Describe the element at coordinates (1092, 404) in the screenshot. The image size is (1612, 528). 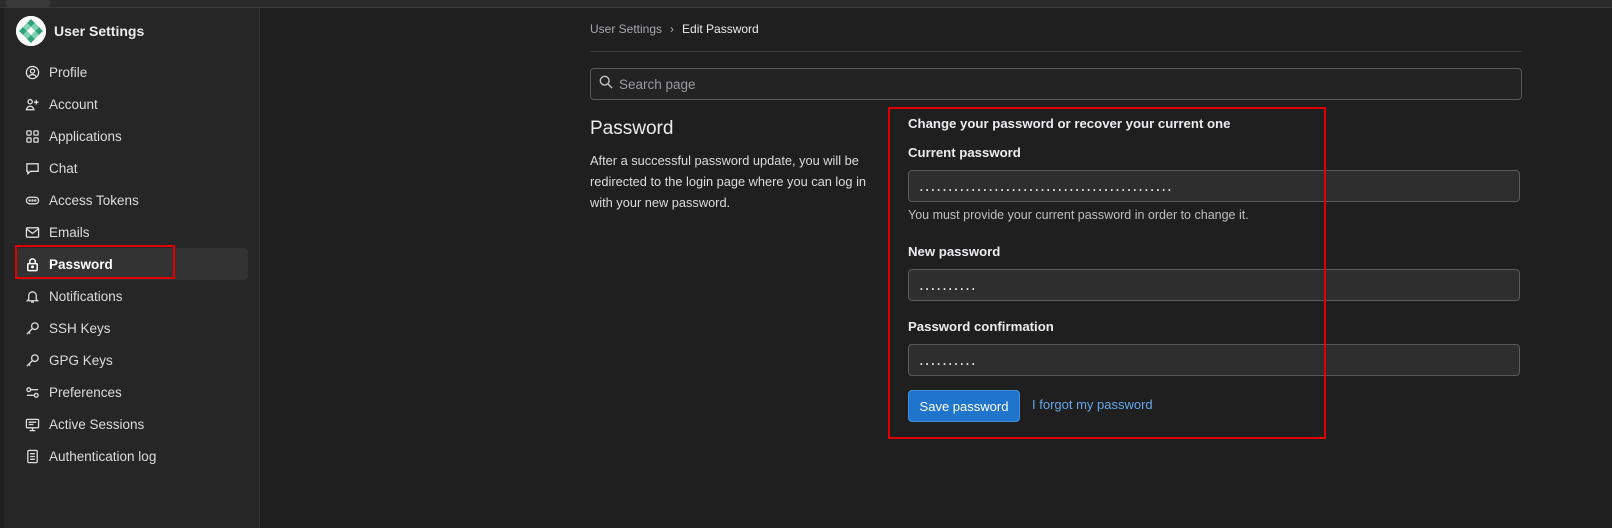
I see `forgot-password-link: I forgot my password` at that location.